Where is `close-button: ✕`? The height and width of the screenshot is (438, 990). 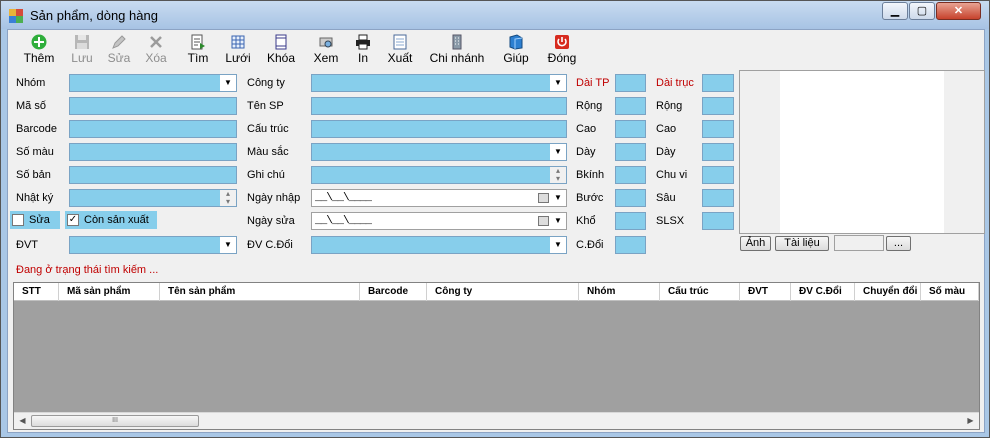 close-button: ✕ is located at coordinates (958, 11).